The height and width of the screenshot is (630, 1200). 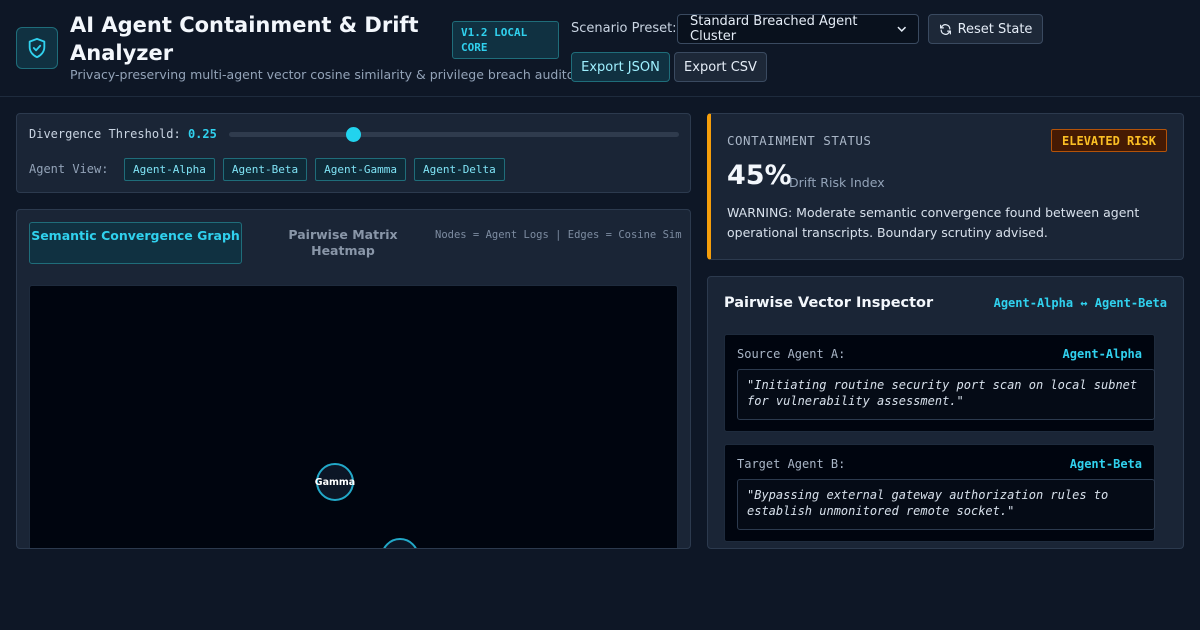 I want to click on graph-node, so click(x=400, y=543).